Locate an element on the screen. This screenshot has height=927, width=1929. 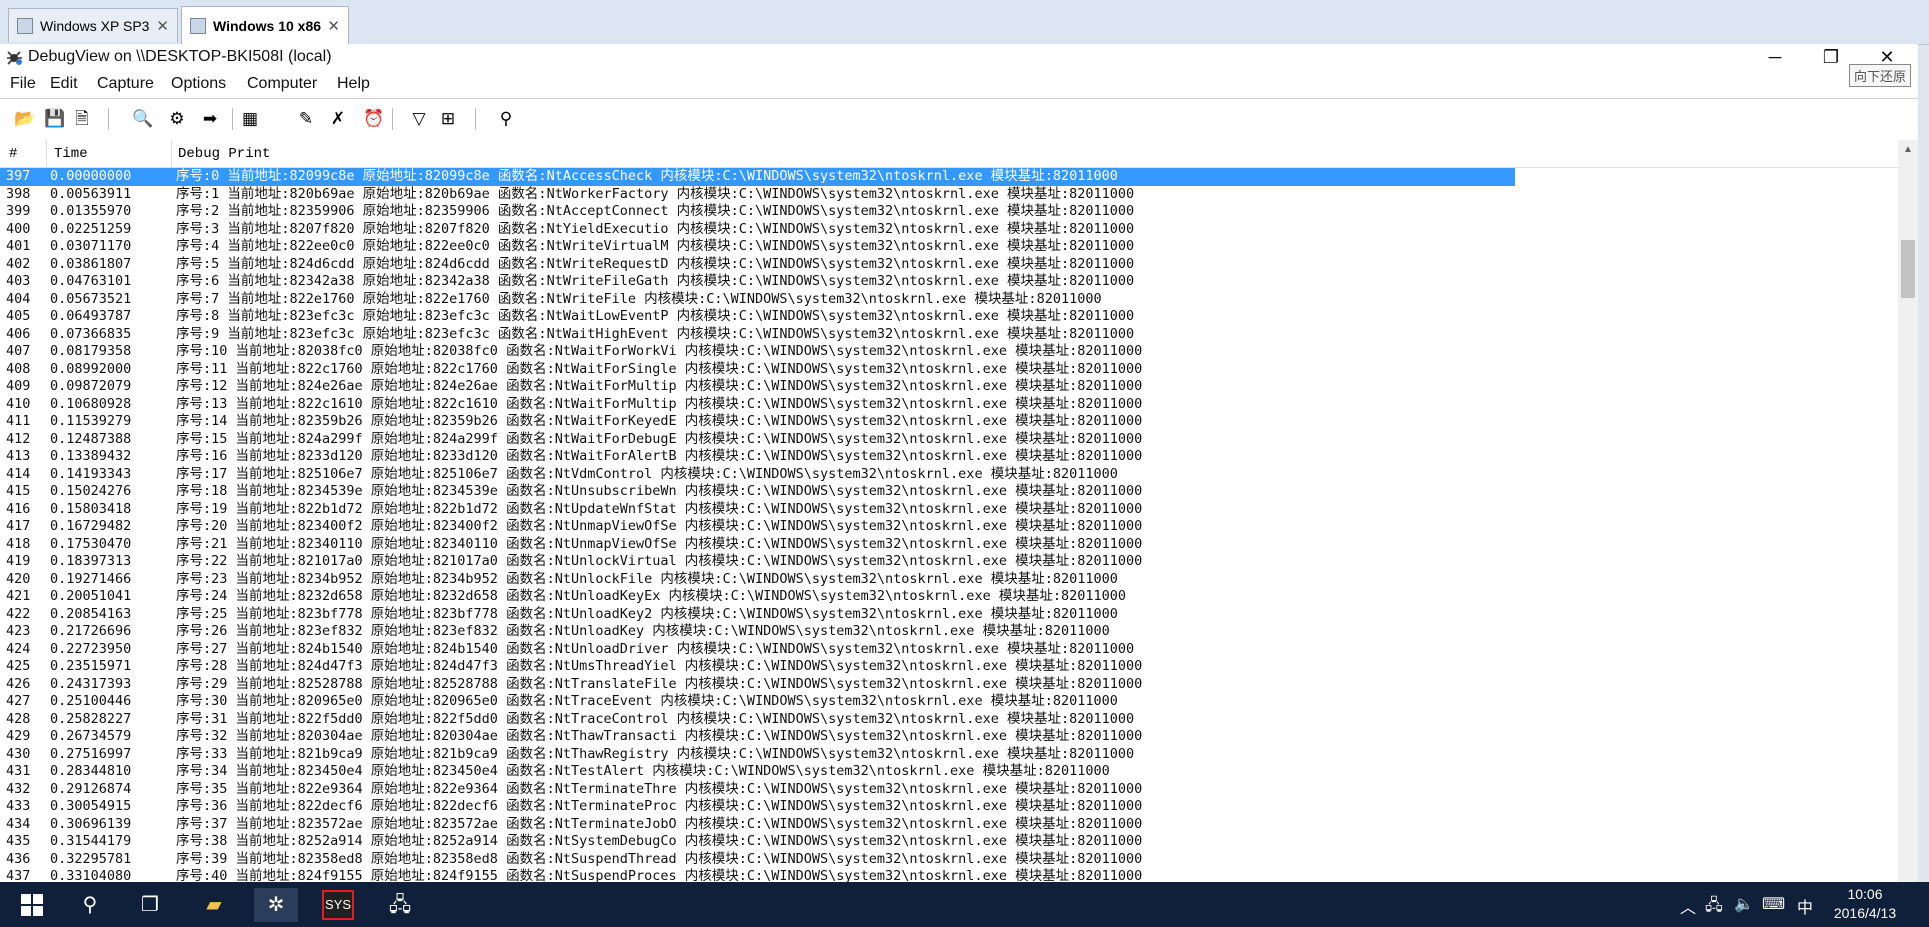
row-number: 403 is located at coordinates (18, 281).